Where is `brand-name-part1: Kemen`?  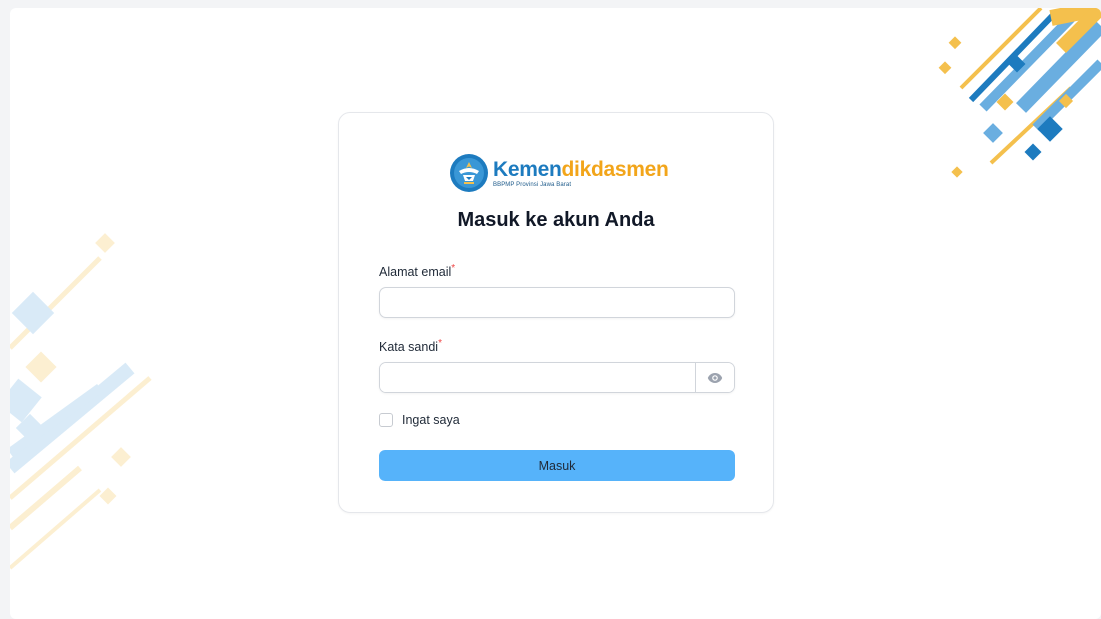
brand-name-part1: Kemen is located at coordinates (527, 169).